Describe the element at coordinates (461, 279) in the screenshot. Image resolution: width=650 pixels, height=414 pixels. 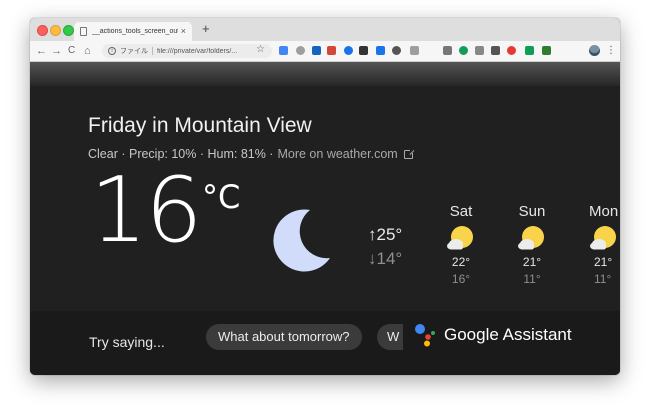
I see `forecast-low: 16°` at that location.